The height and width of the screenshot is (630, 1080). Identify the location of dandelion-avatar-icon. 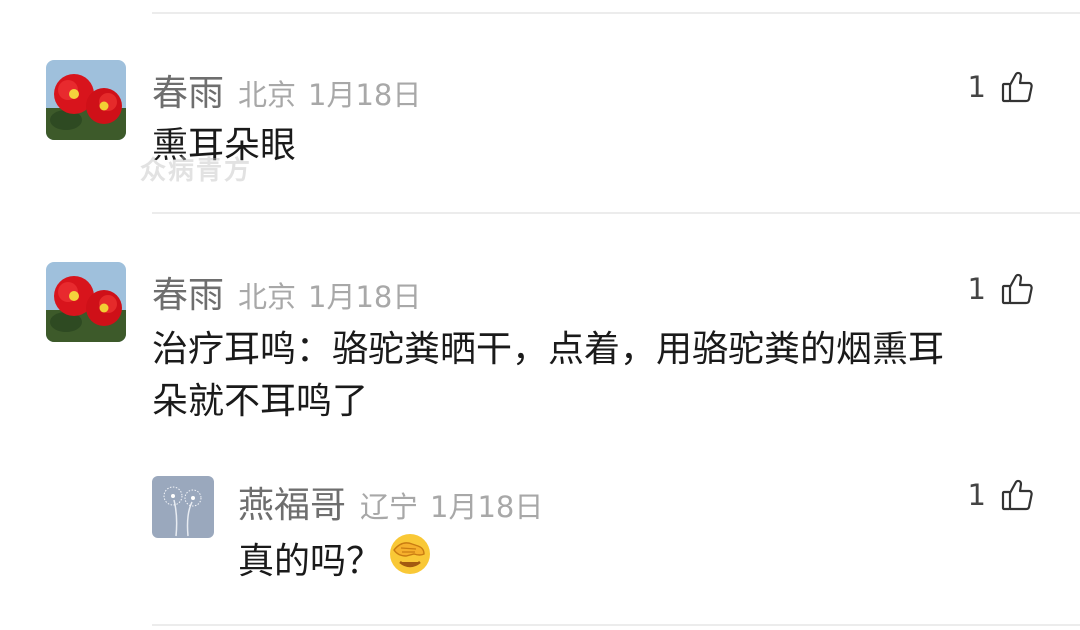
(183, 507).